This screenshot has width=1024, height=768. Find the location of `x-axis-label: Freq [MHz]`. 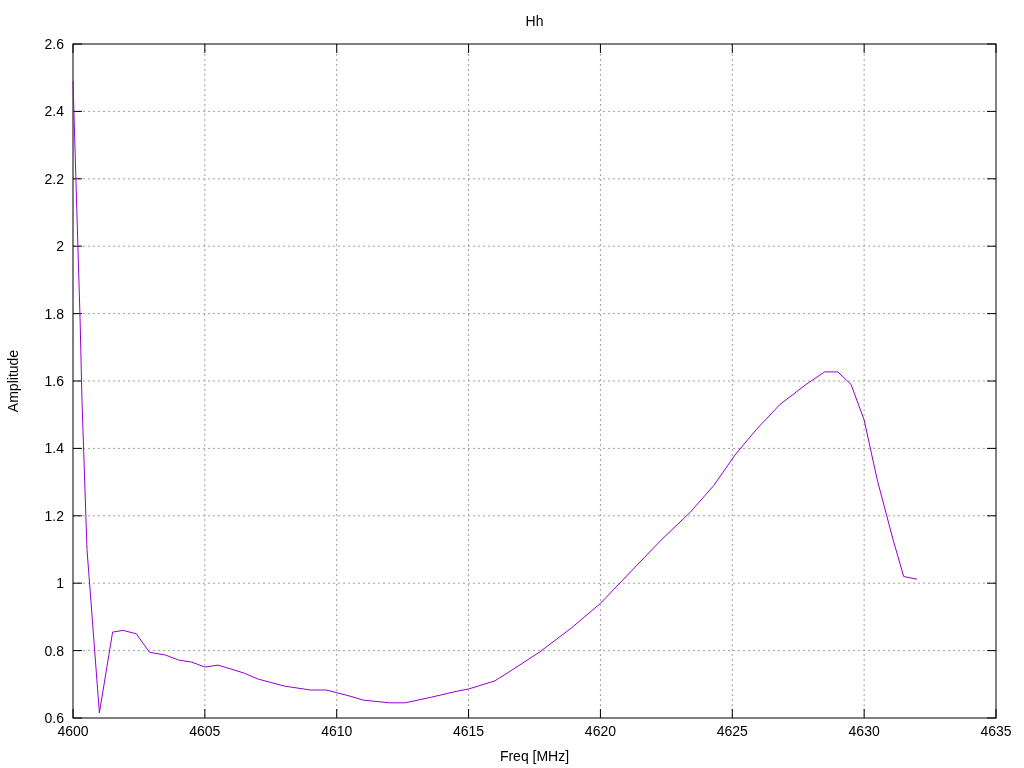

x-axis-label: Freq [MHz] is located at coordinates (534, 756).